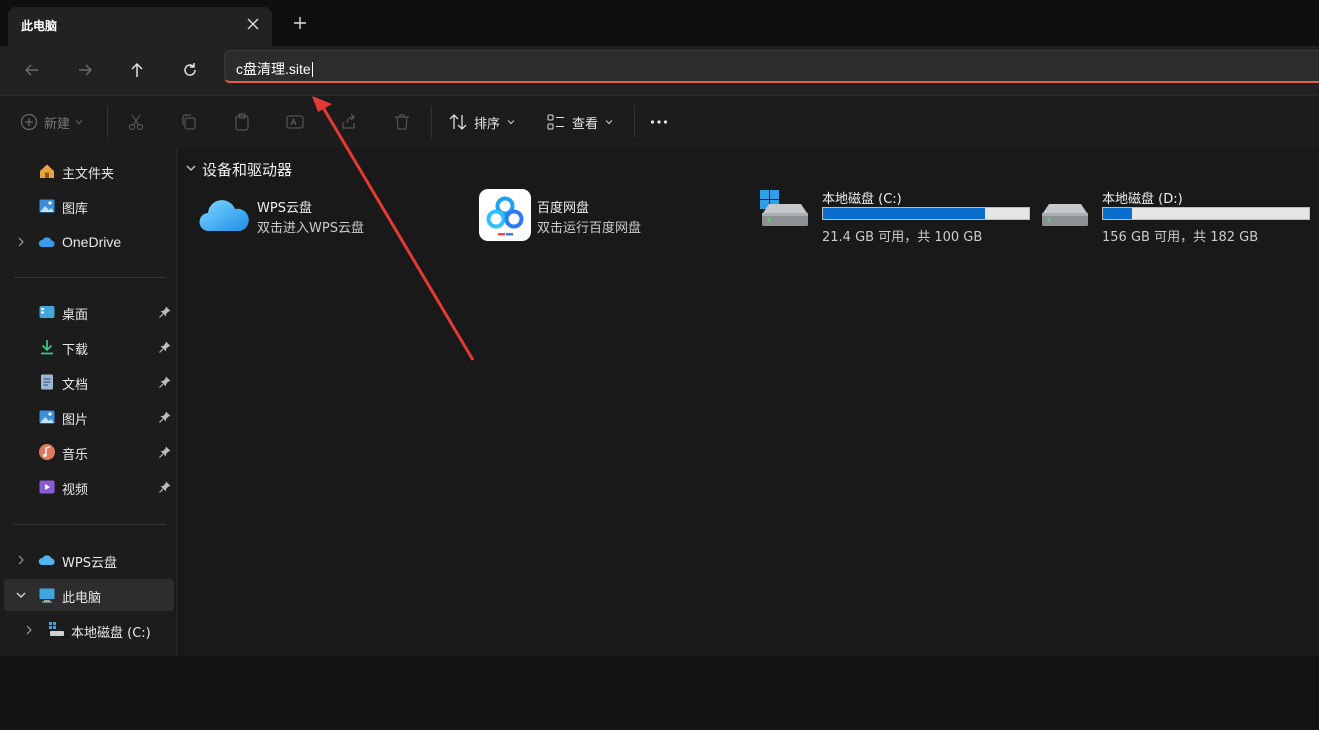 The height and width of the screenshot is (730, 1319). What do you see at coordinates (505, 215) in the screenshot?
I see `baidu-netdisk-icon` at bounding box center [505, 215].